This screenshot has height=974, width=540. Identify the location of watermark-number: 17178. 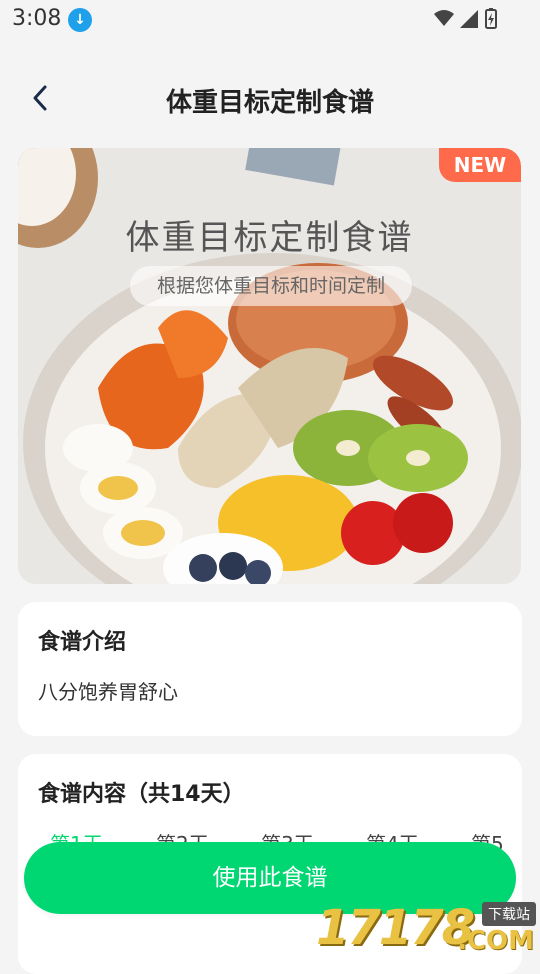
(395, 928).